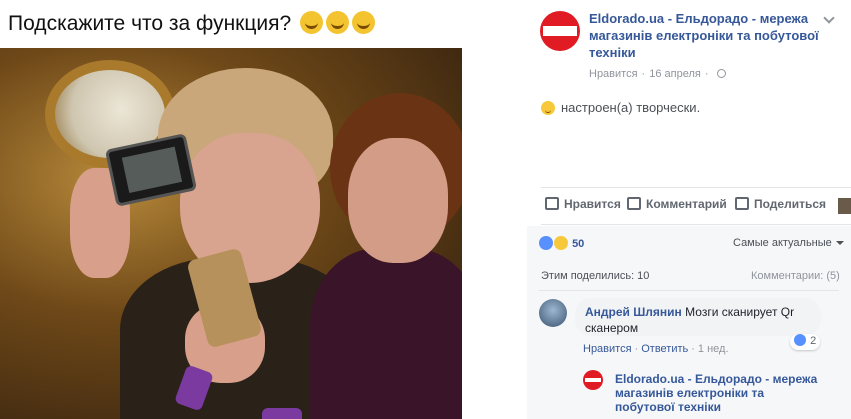 Image resolution: width=851 pixels, height=419 pixels. I want to click on comment-sort-dropdown: Самые актуальные, so click(788, 243).